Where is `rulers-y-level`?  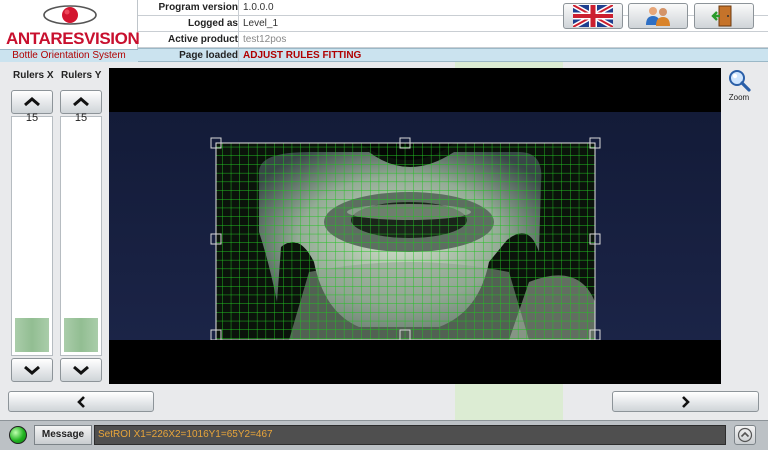
rulers-y-level is located at coordinates (81, 335).